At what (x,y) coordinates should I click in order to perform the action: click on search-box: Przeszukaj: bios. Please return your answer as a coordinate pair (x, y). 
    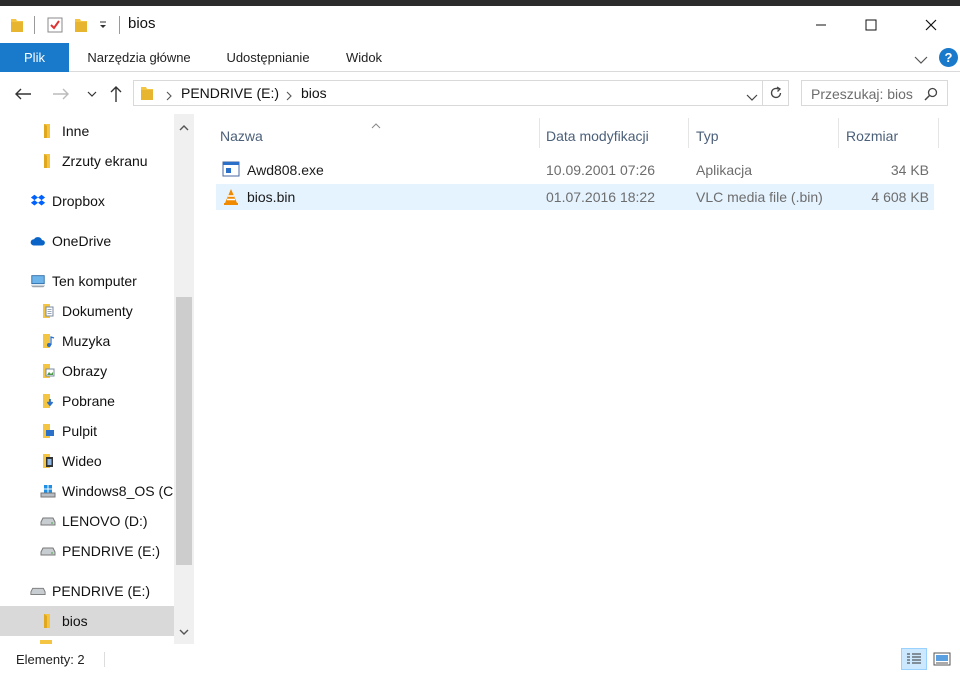
    Looking at the image, I should click on (874, 93).